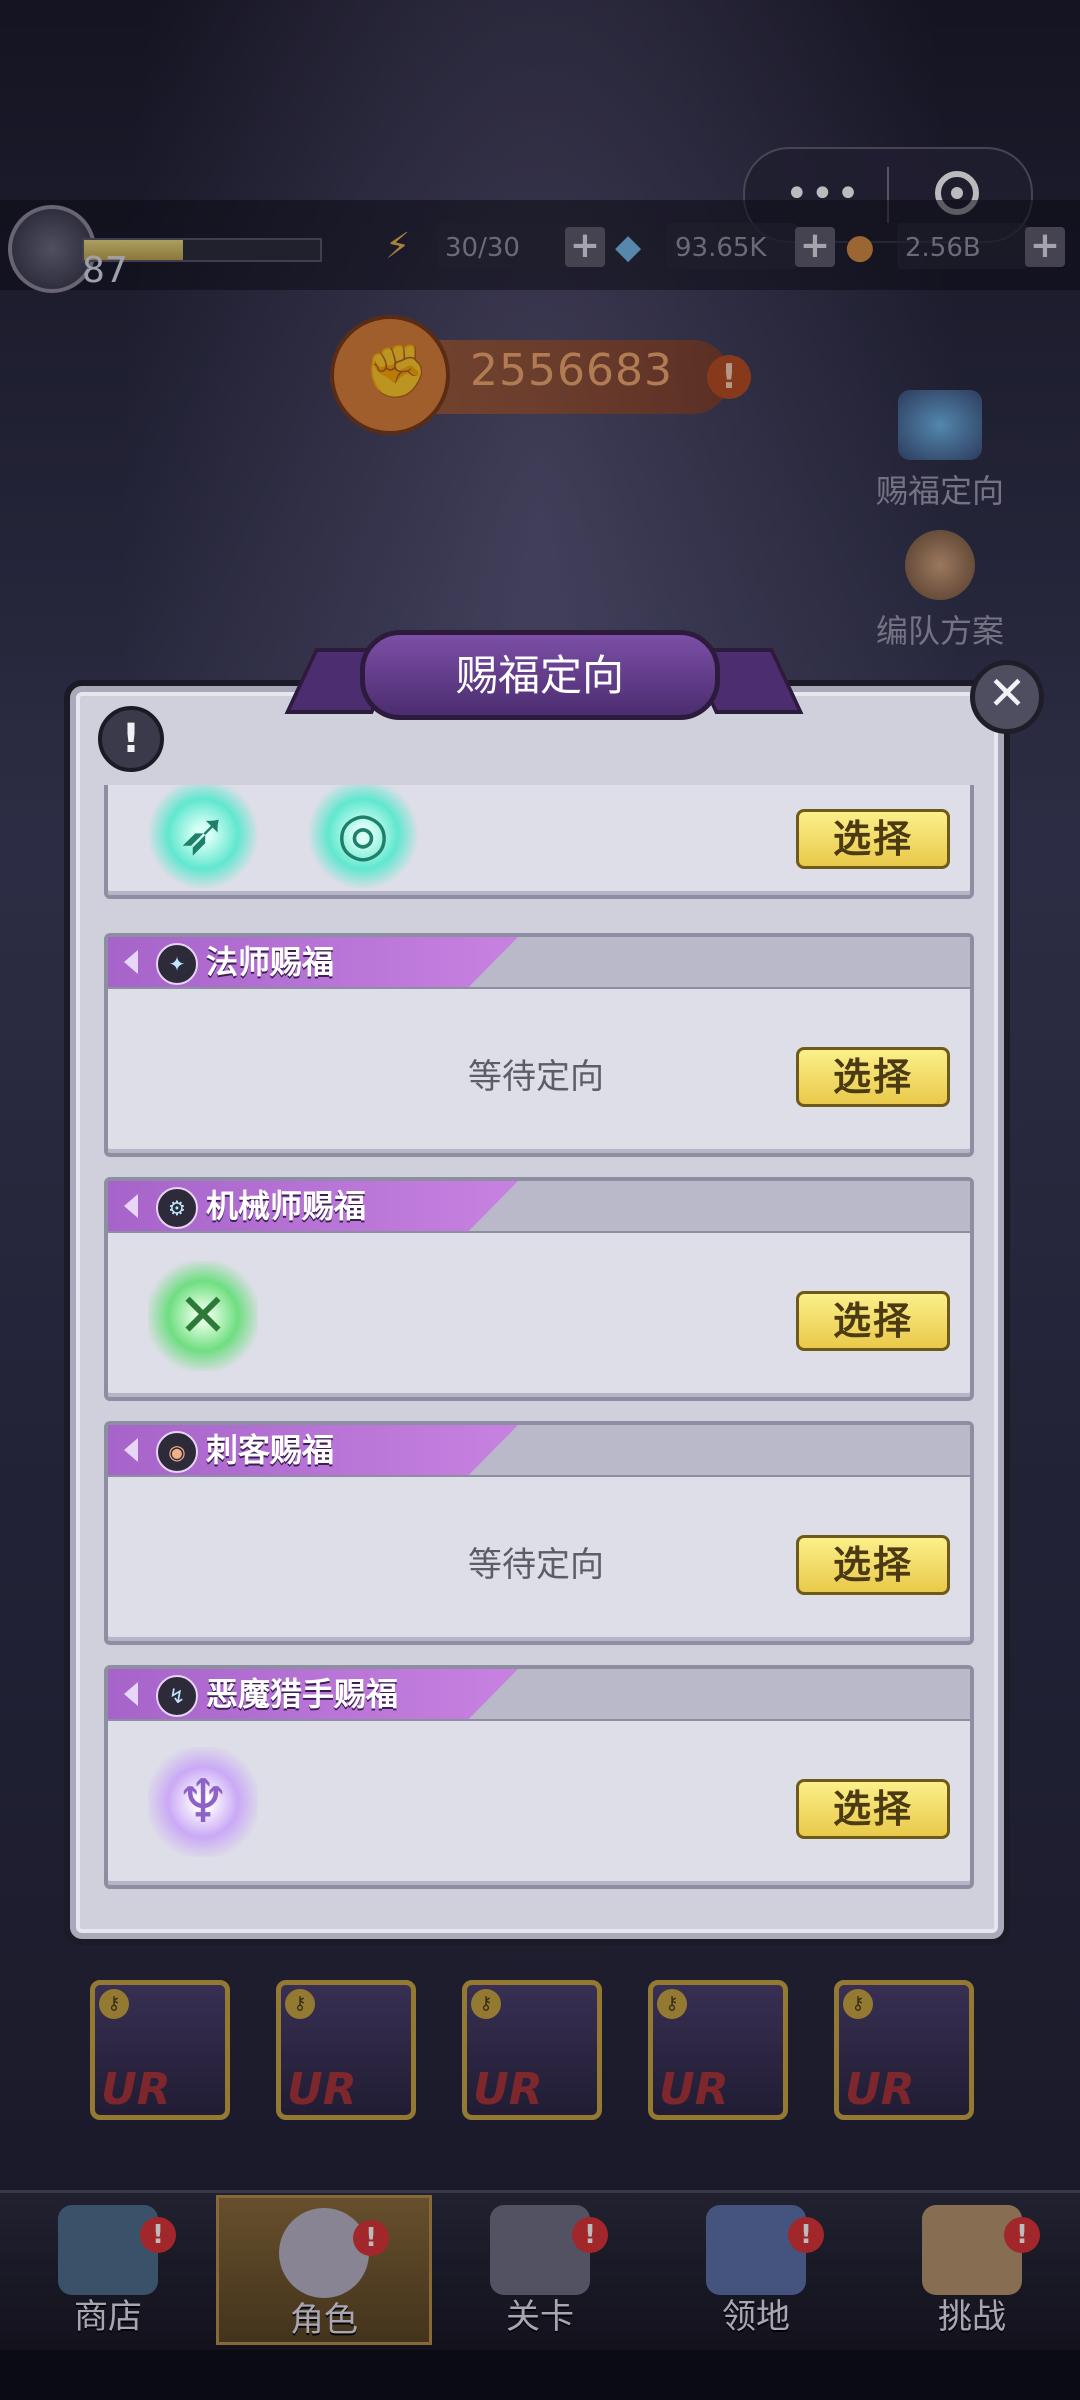 The image size is (1080, 2400). Describe the element at coordinates (939, 631) in the screenshot. I see `formation-side-label: 编队方案` at that location.